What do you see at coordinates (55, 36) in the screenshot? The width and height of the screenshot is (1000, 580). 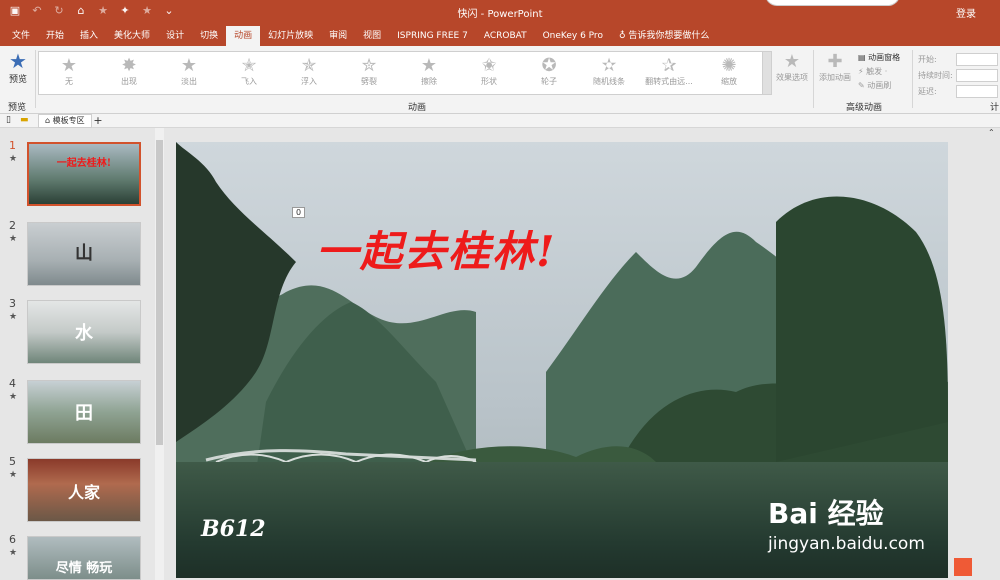 I see `tab-home: 开始` at bounding box center [55, 36].